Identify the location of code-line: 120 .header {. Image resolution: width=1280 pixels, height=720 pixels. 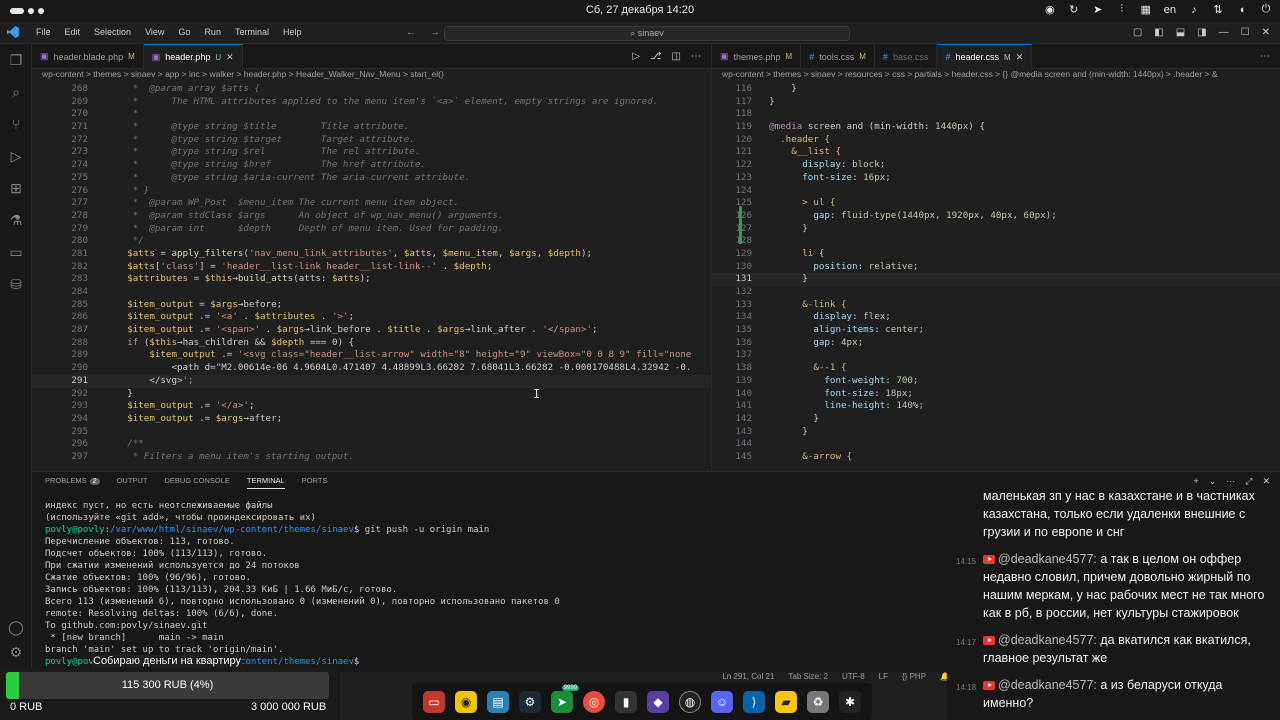
(996, 140).